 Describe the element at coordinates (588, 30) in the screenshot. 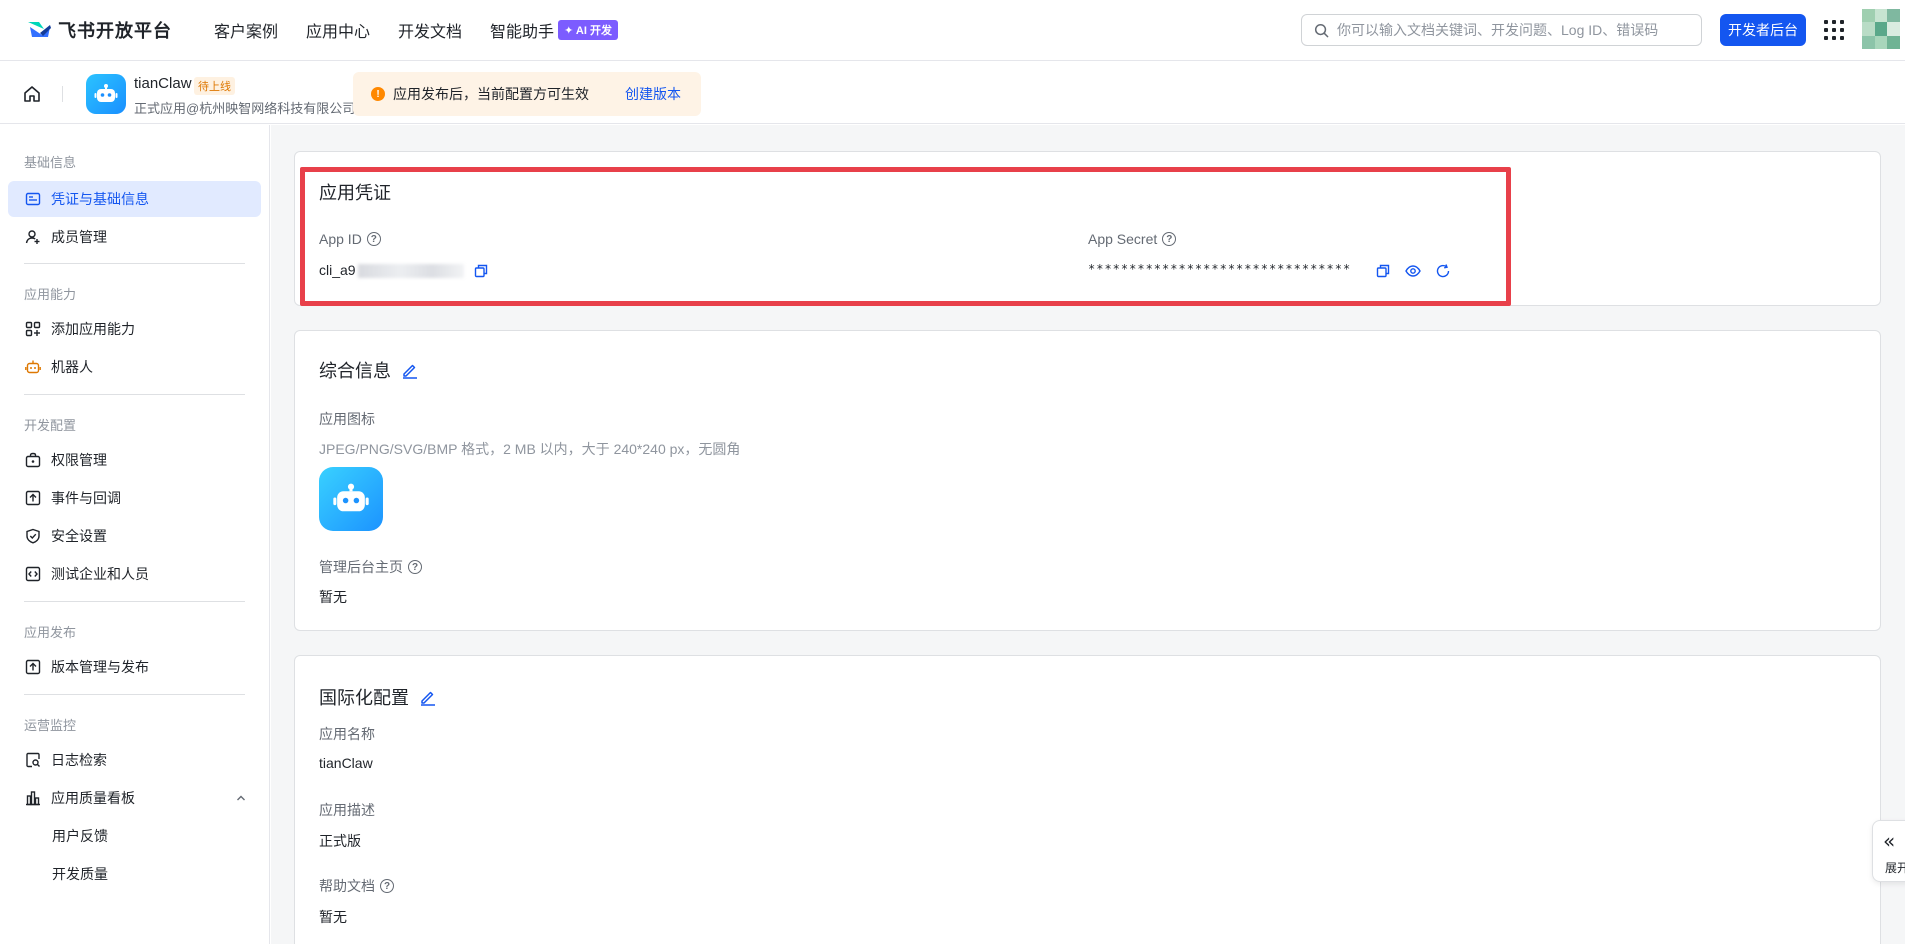

I see `ai-badge: ✦ AI 开发` at that location.